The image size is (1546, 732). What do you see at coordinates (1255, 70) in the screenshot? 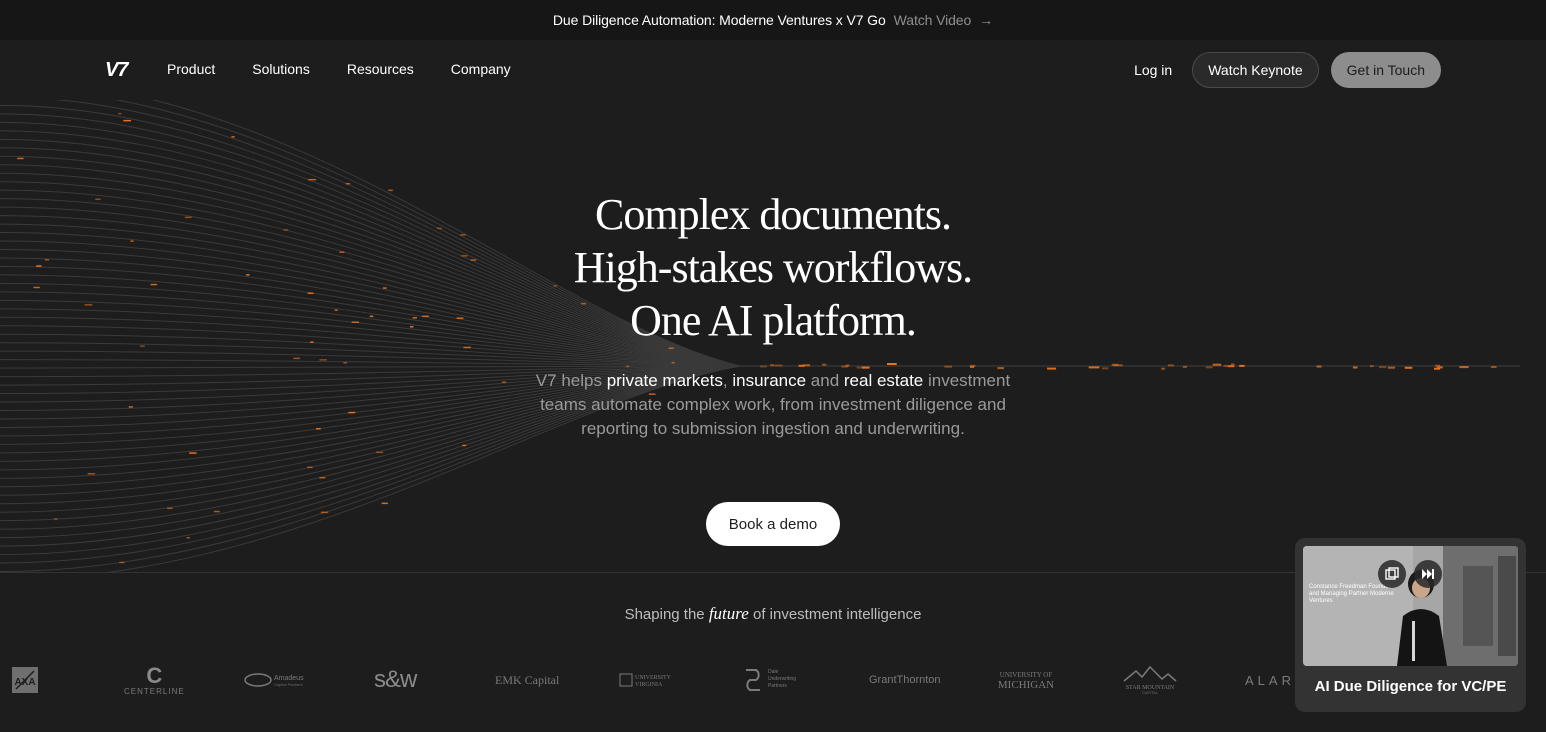
I see `watch-keynote-button: Watch Keynote` at bounding box center [1255, 70].